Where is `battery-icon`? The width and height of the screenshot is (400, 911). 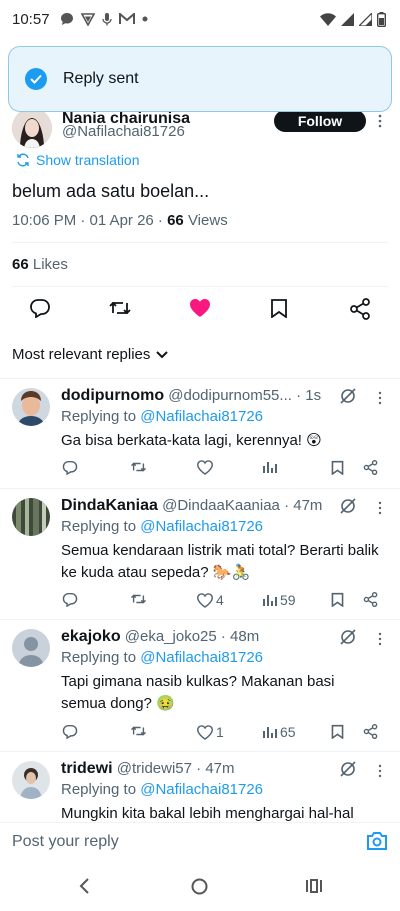 battery-icon is located at coordinates (381, 19).